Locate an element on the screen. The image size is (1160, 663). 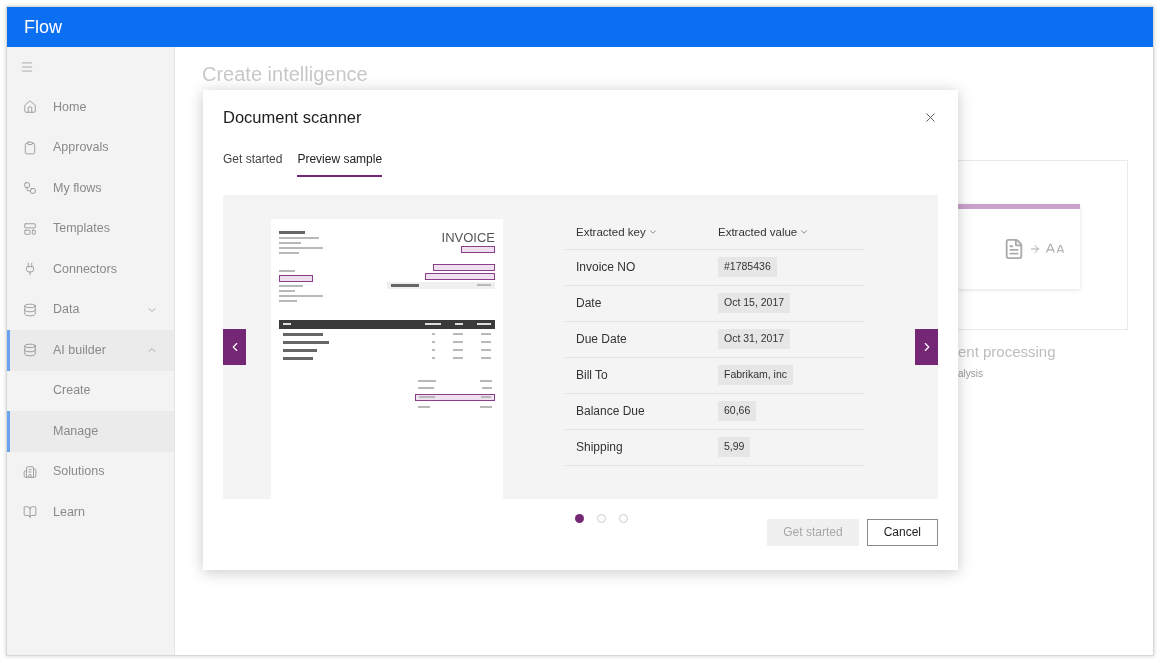
tab: Get started is located at coordinates (253, 163).